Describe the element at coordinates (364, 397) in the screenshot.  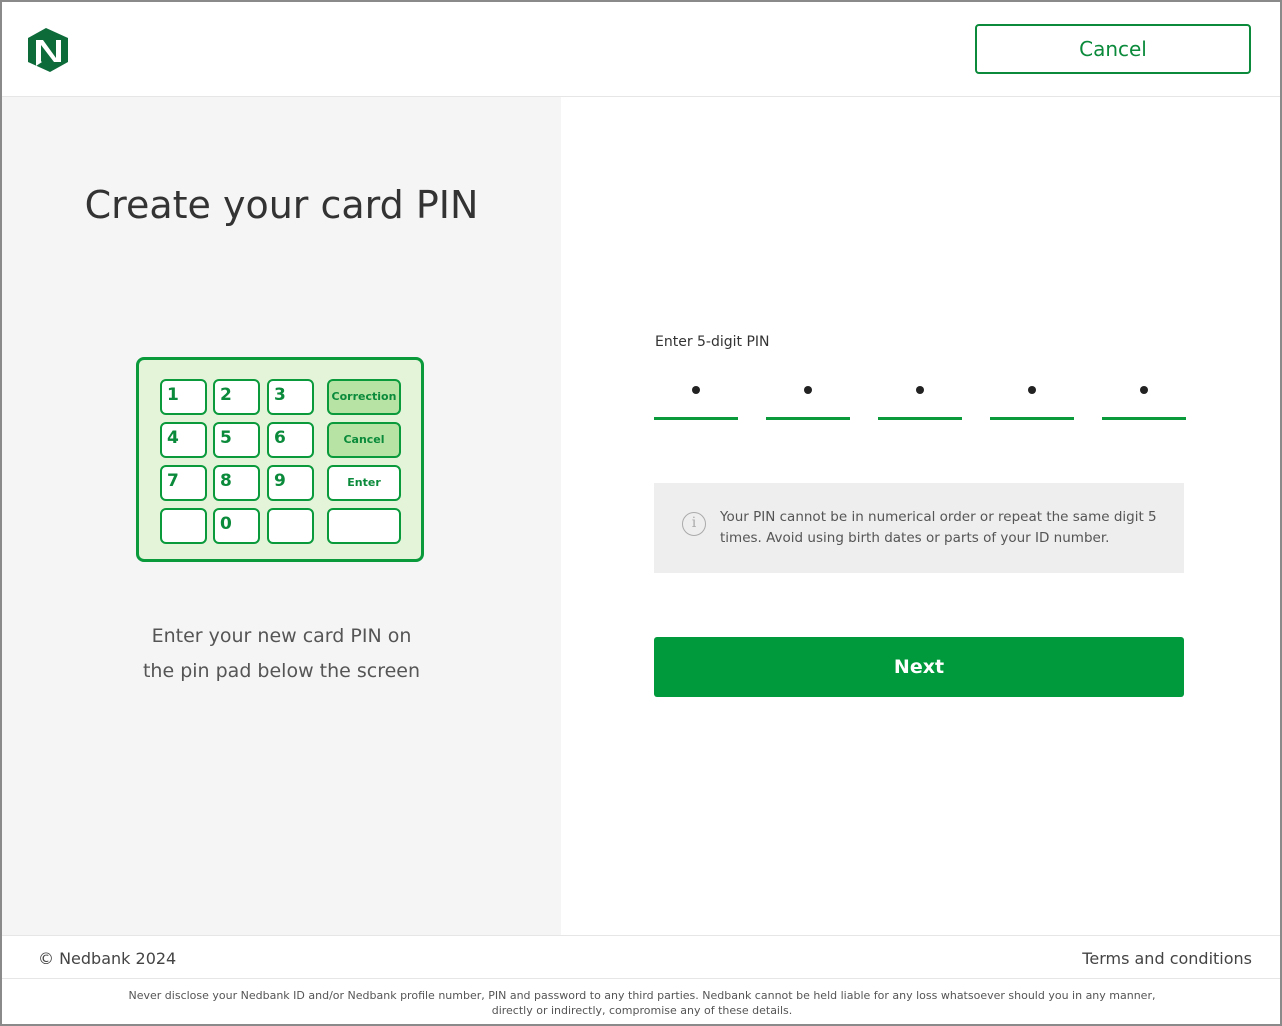
I see `pinpad-key-correction: Correction` at that location.